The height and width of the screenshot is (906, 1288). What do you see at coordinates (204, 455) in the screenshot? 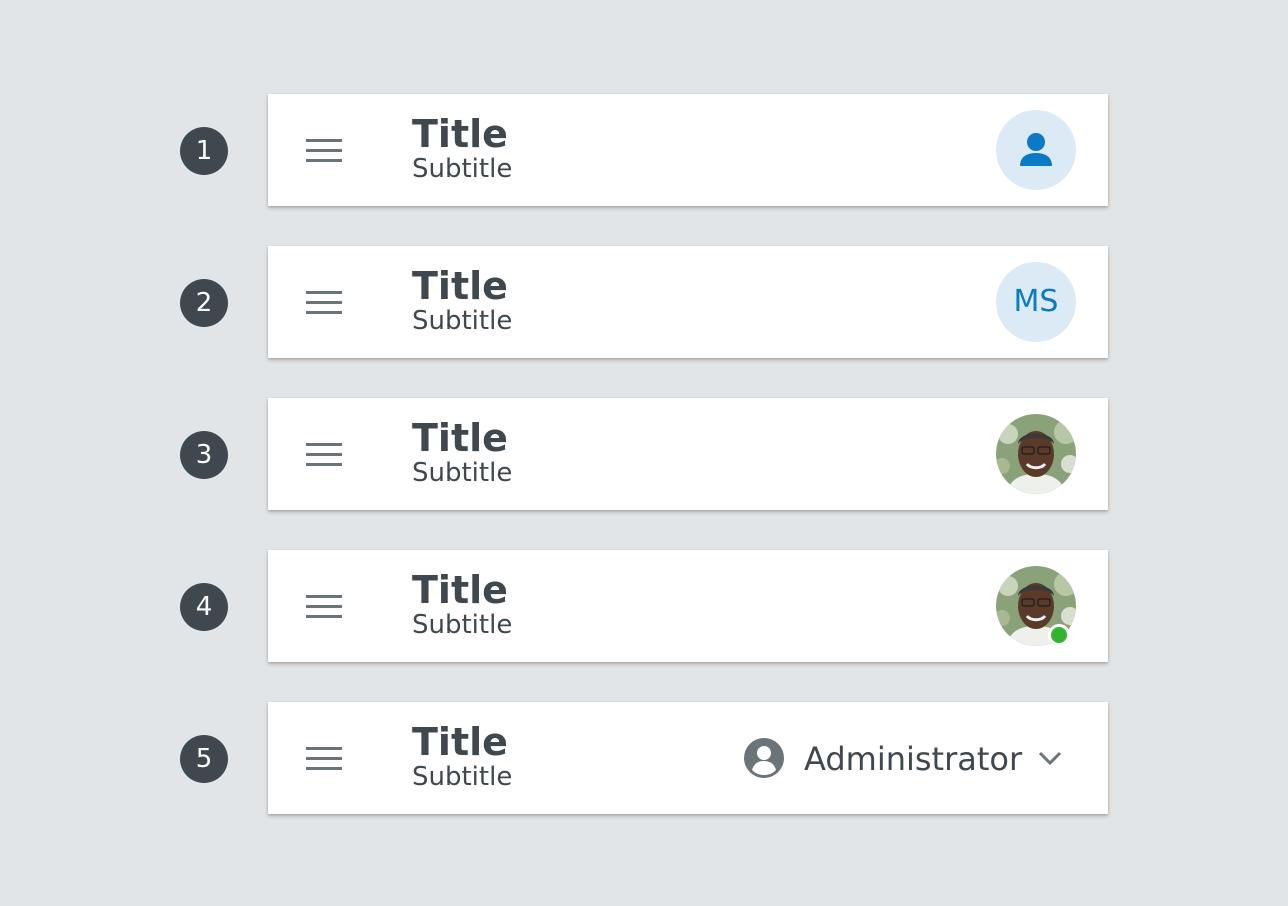
I see `variant-number-badge: 3` at bounding box center [204, 455].